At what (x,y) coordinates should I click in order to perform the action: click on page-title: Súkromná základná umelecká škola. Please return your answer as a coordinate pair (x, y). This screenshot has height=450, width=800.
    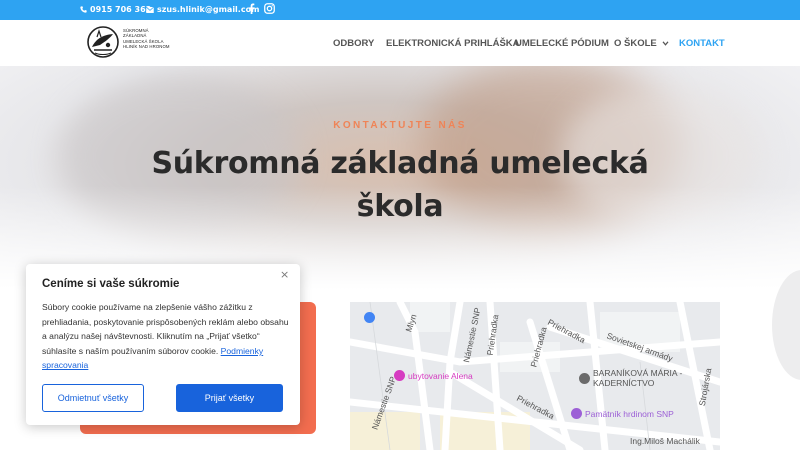
    Looking at the image, I should click on (400, 185).